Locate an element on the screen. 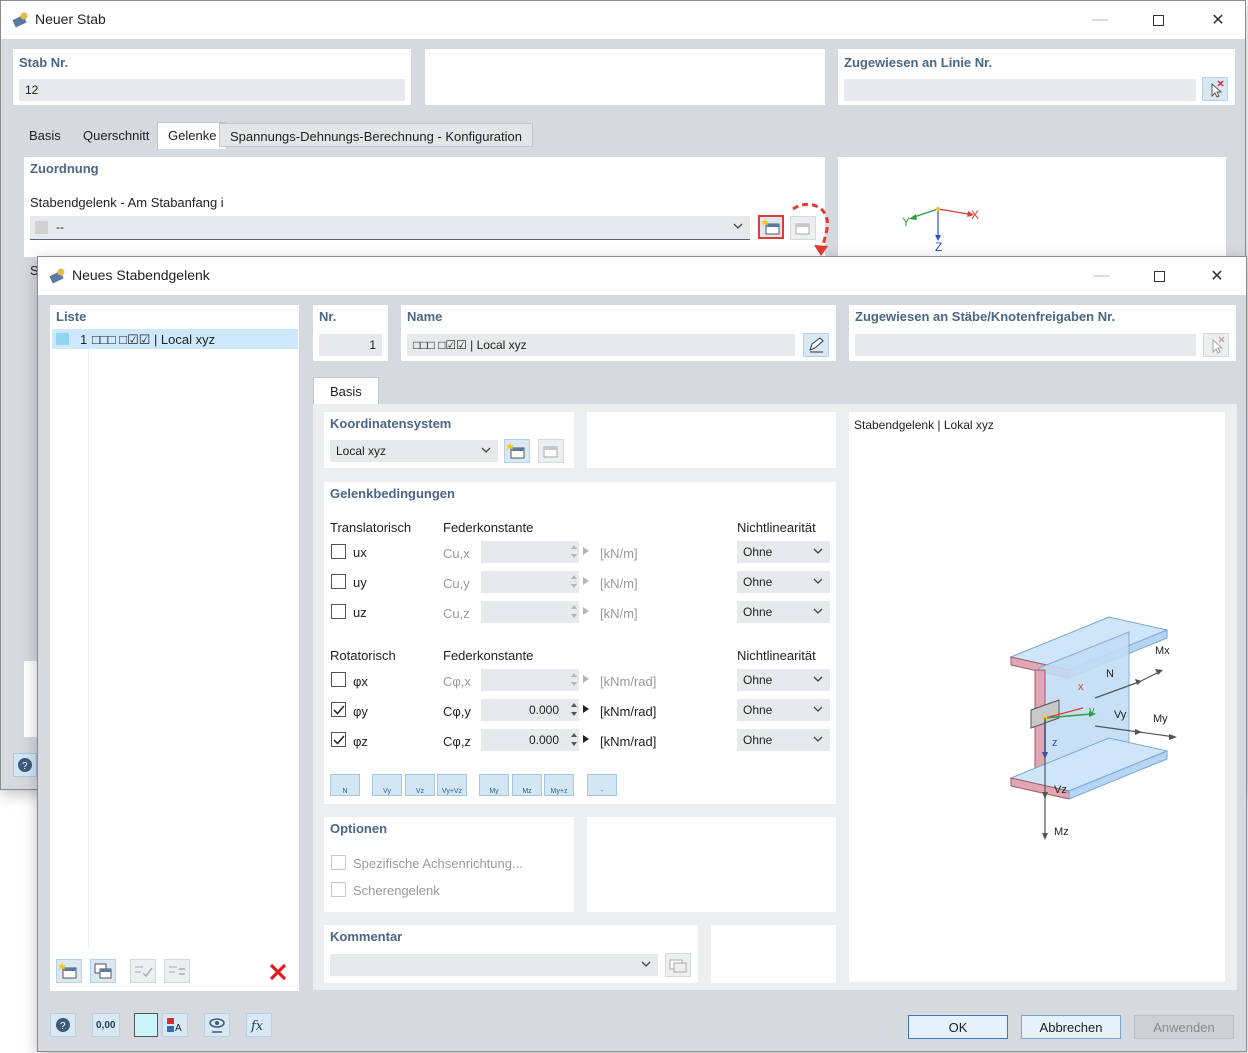 This screenshot has height=1053, width=1248. pick-line-button is located at coordinates (1215, 89).